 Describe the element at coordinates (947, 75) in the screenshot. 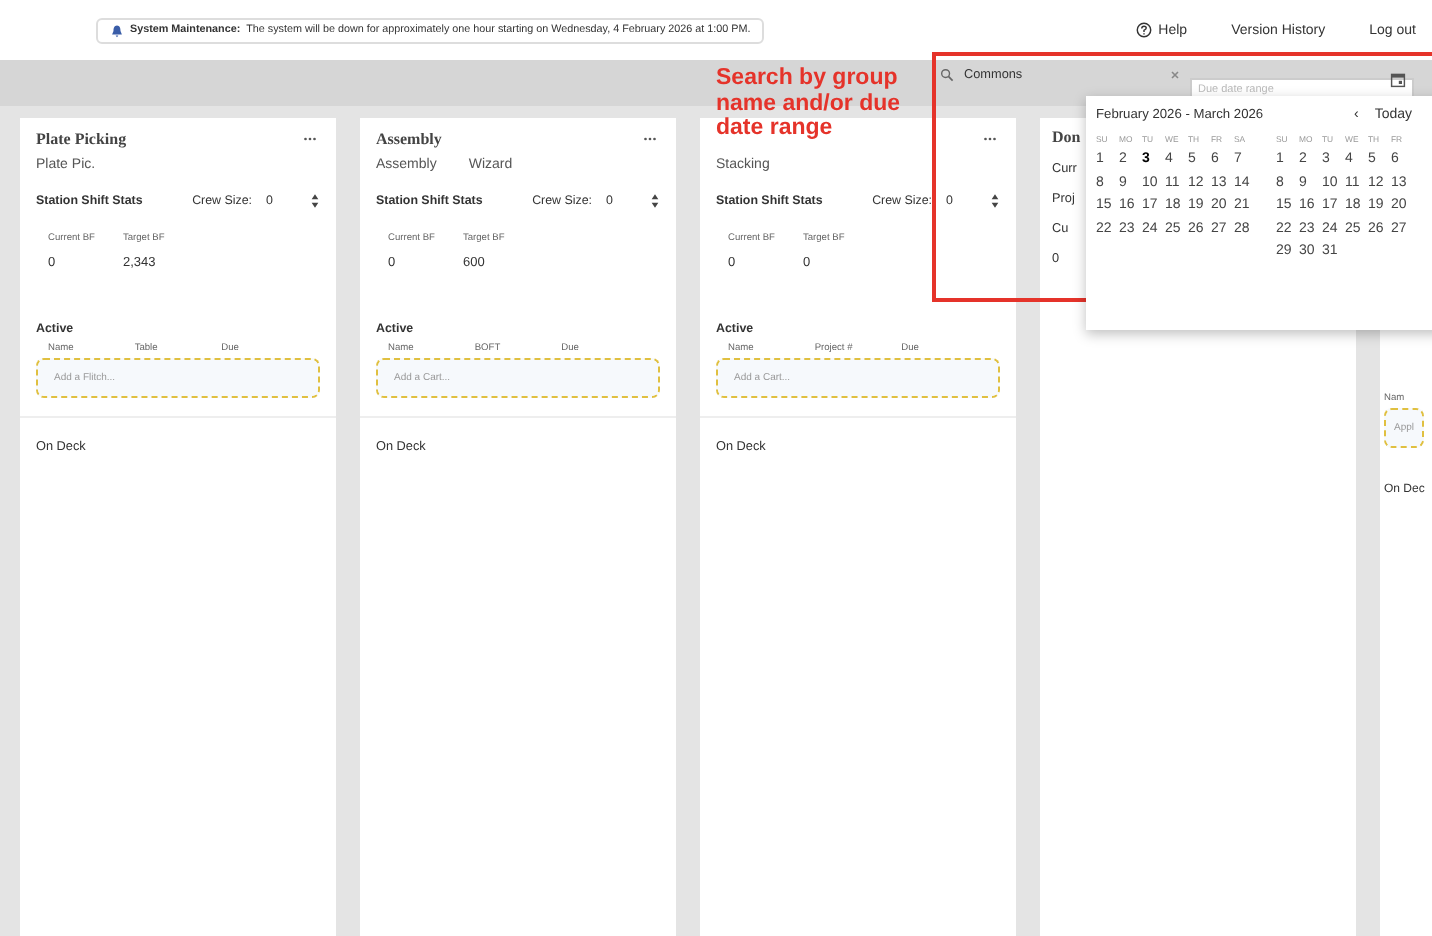

I see `search-icon` at that location.